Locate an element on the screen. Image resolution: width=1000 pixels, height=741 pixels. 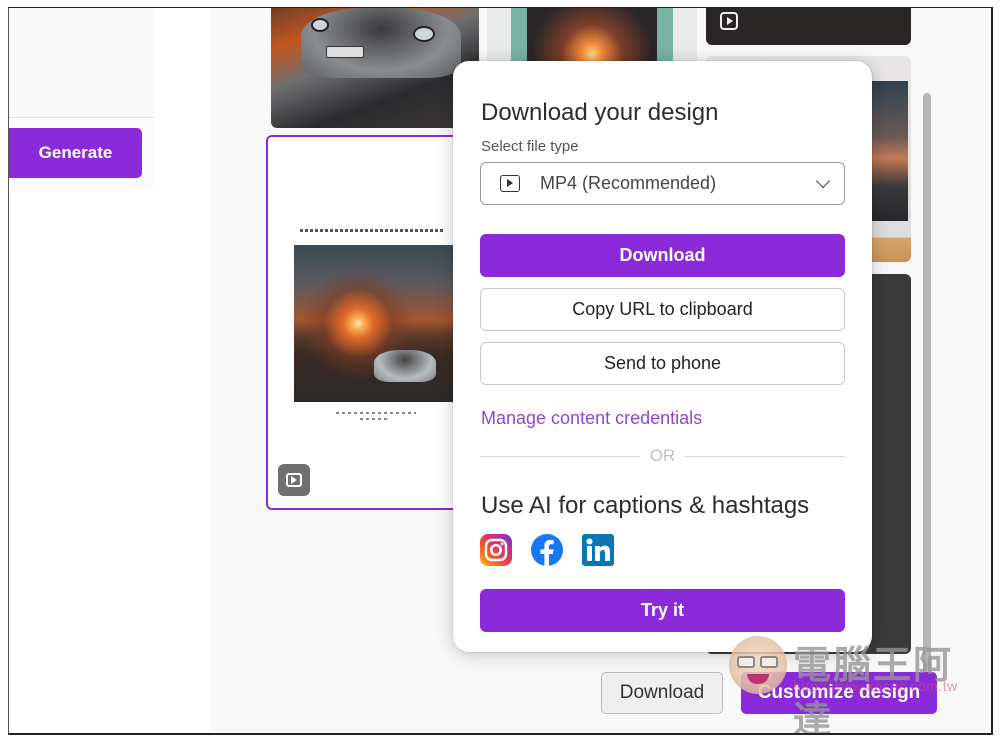
sunset-image is located at coordinates (592, 38).